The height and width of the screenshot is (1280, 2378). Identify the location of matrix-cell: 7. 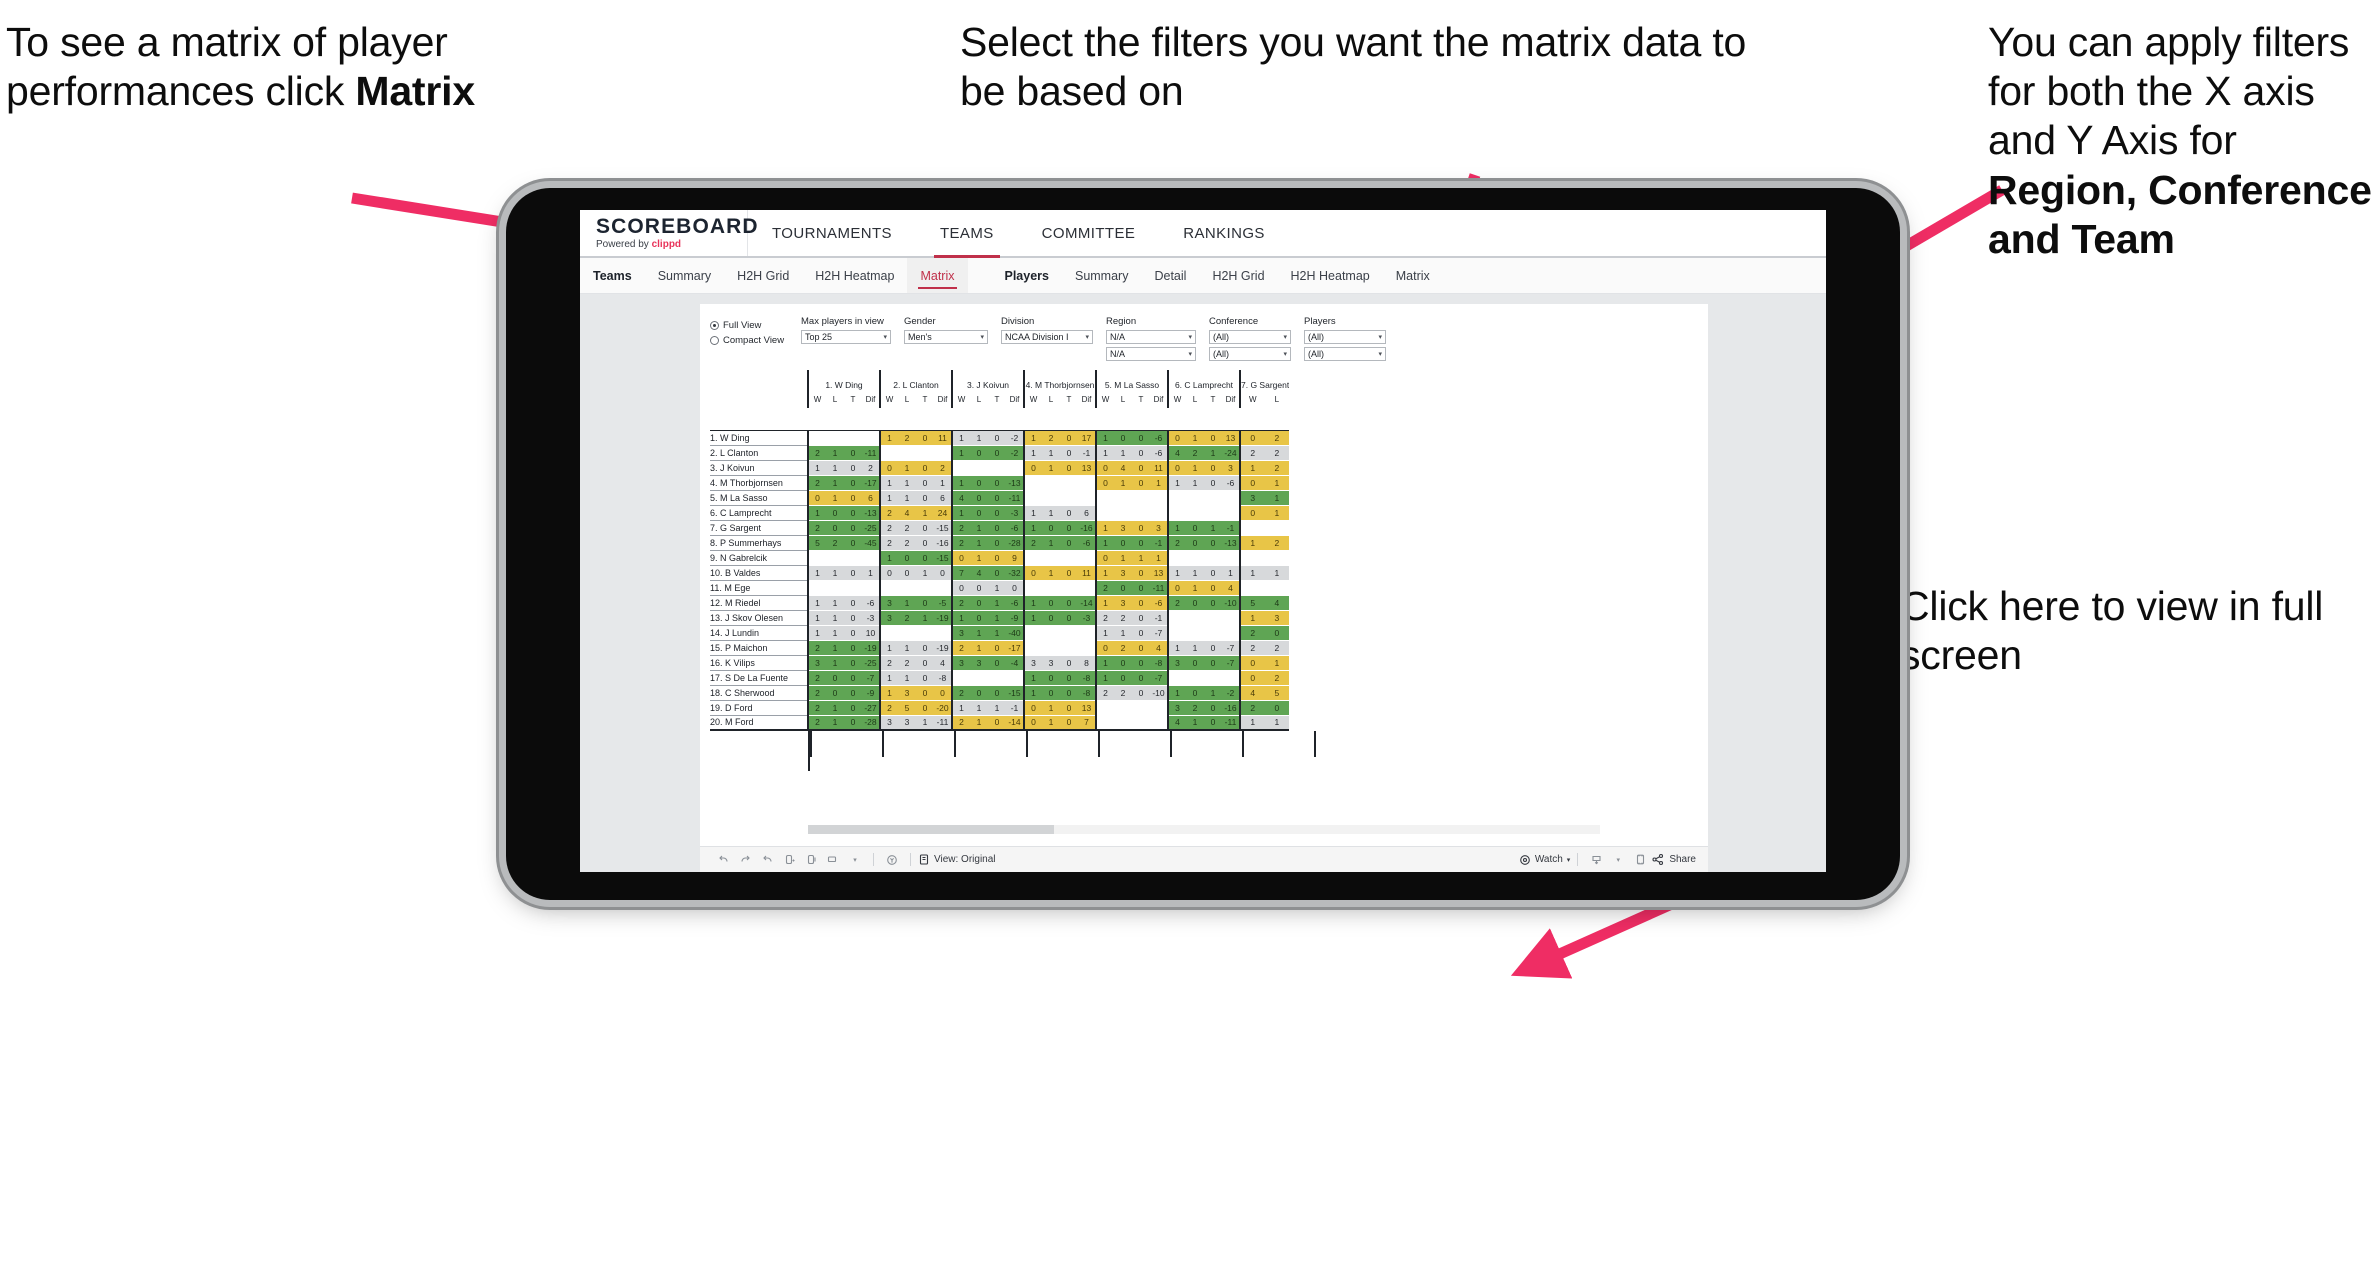
(960, 573).